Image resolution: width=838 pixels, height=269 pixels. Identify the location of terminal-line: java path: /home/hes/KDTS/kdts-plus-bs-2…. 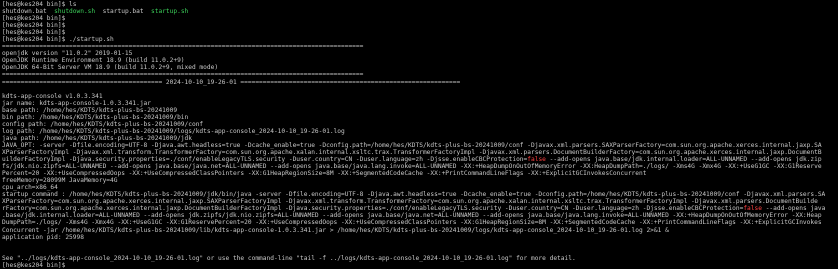
(420, 138).